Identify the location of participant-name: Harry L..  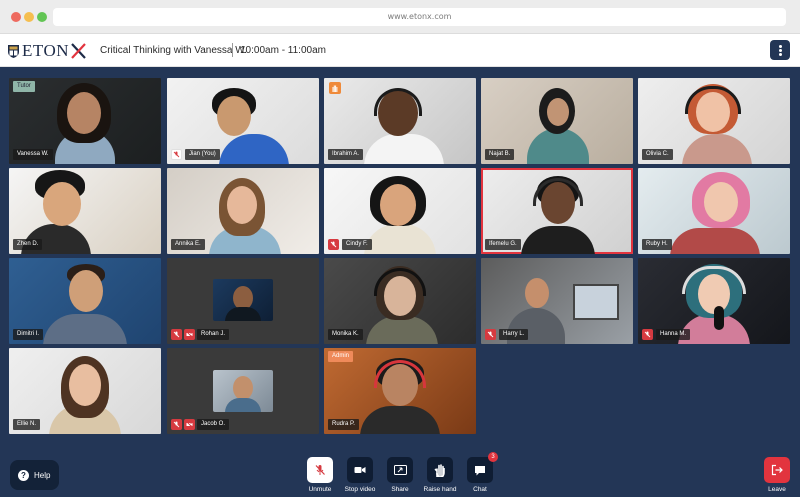
(514, 334).